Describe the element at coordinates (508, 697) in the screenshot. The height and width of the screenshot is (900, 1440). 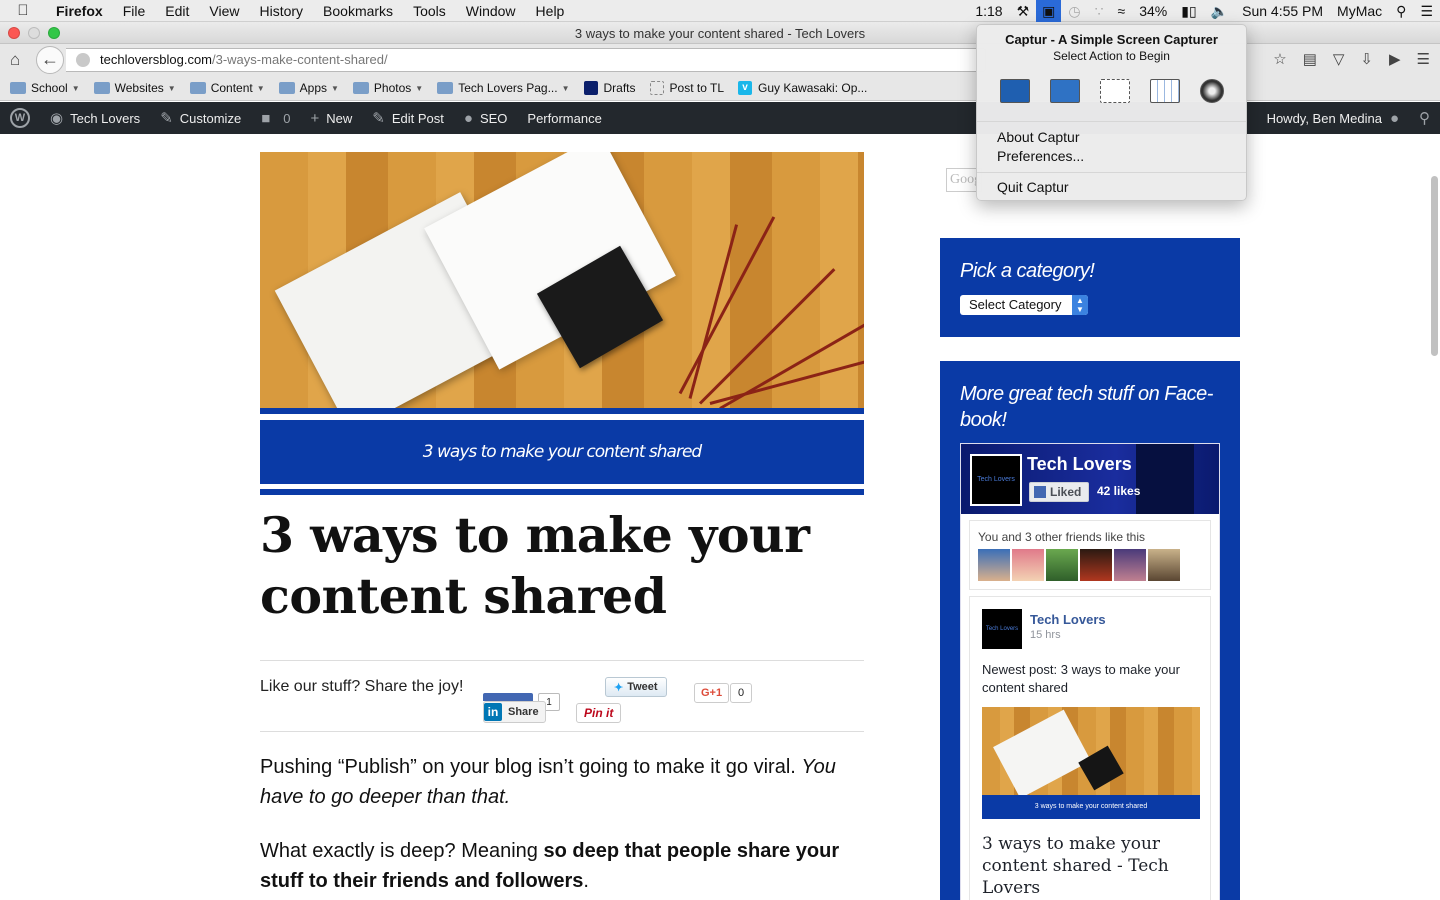
I see `facebook-like-button` at that location.